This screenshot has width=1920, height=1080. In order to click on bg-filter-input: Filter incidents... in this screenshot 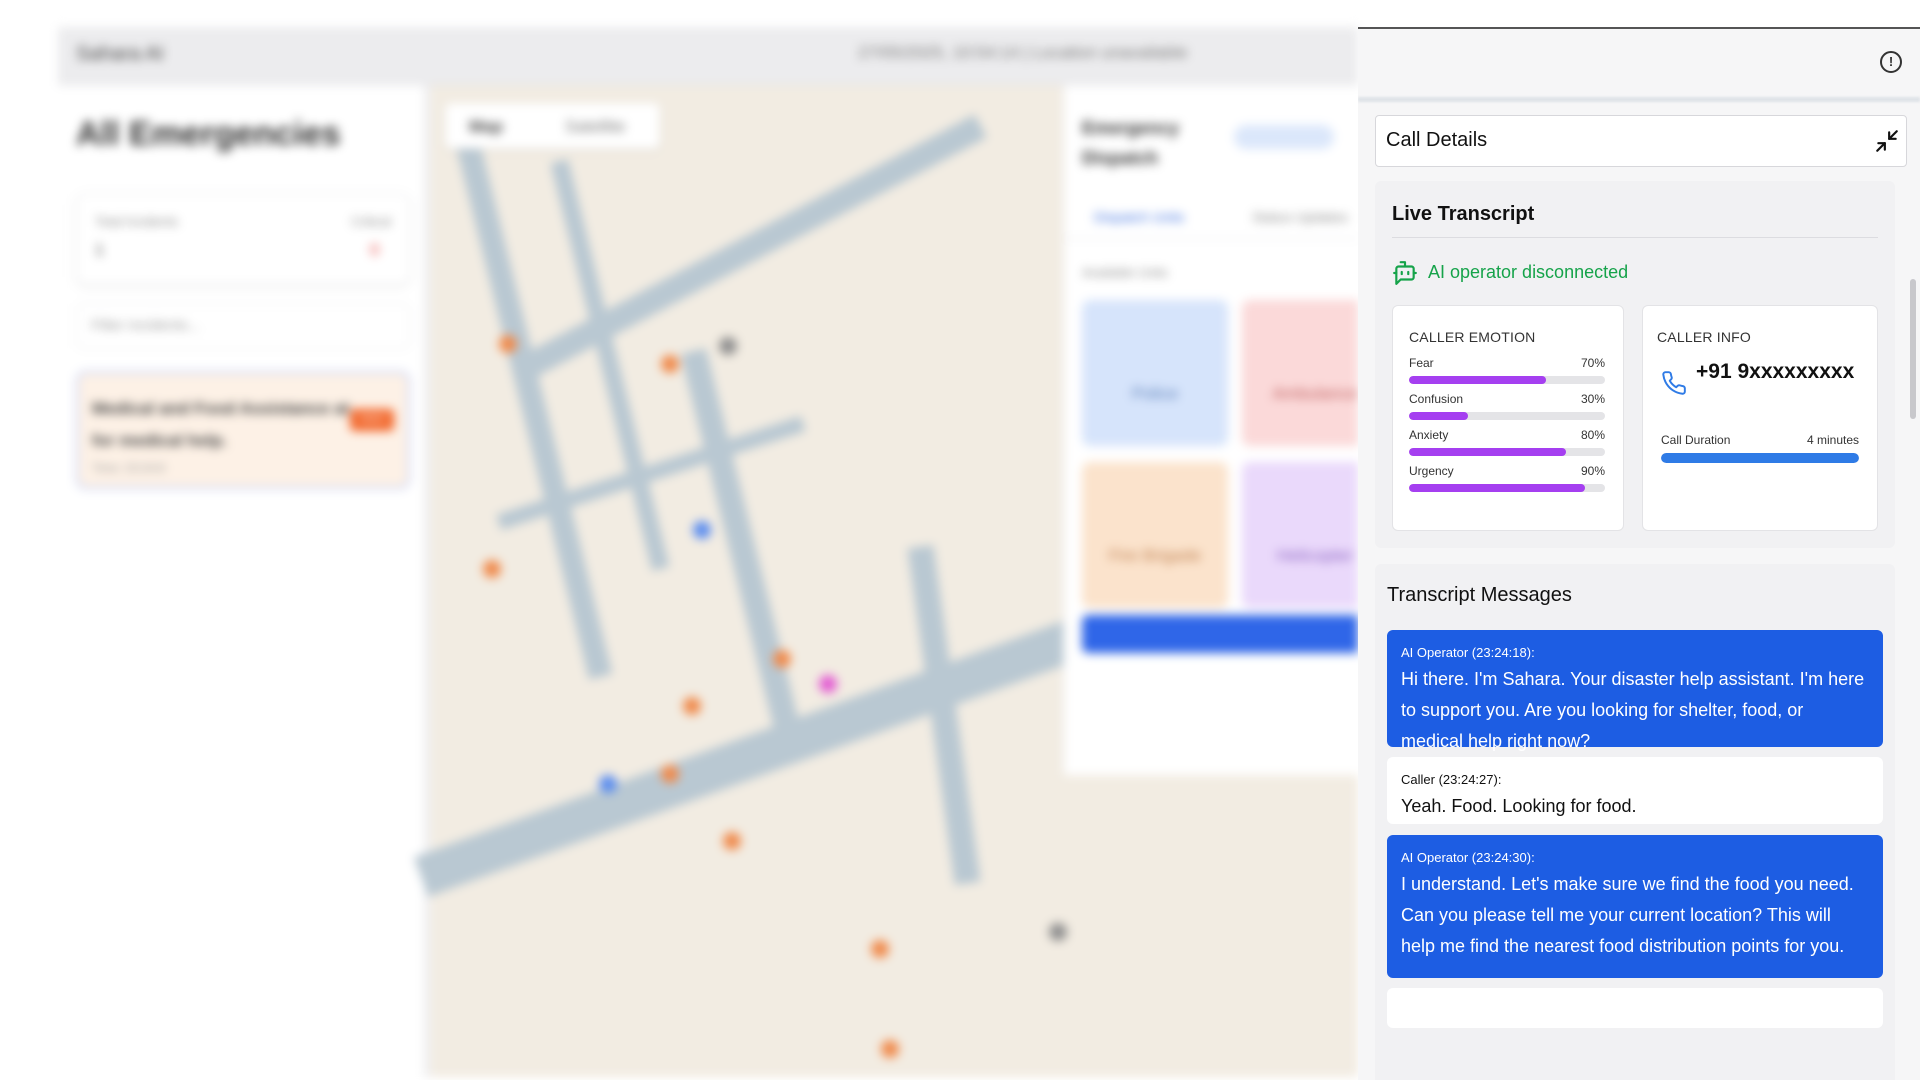, I will do `click(243, 326)`.